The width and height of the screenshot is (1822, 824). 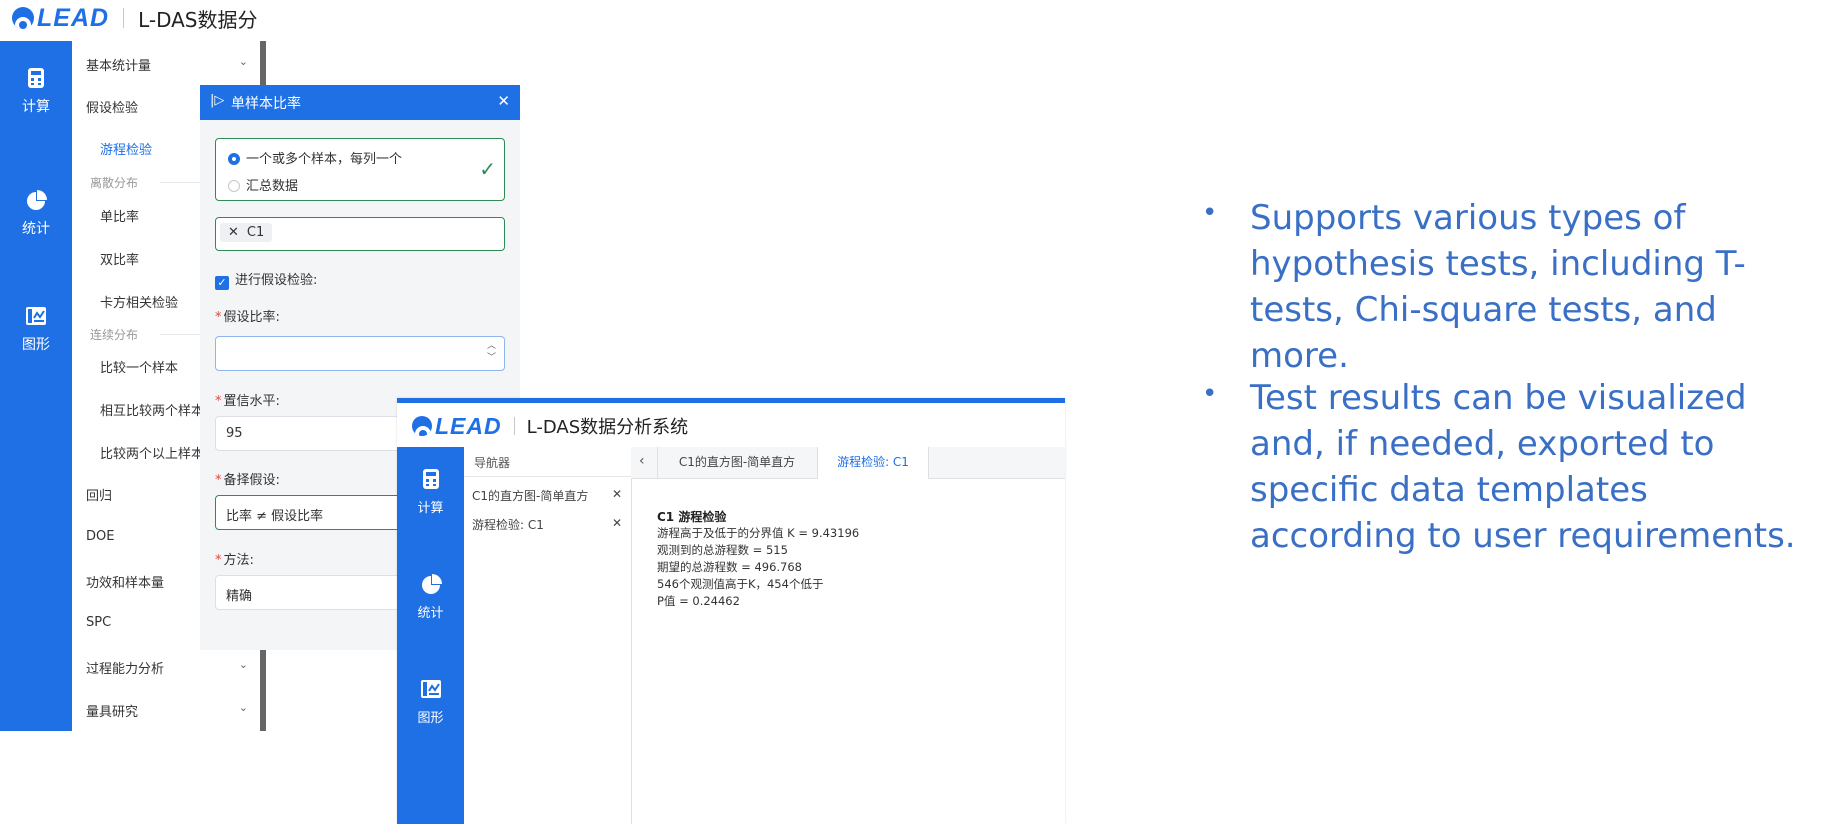 I want to click on checkbox-checked-icon: ✓, so click(x=222, y=283).